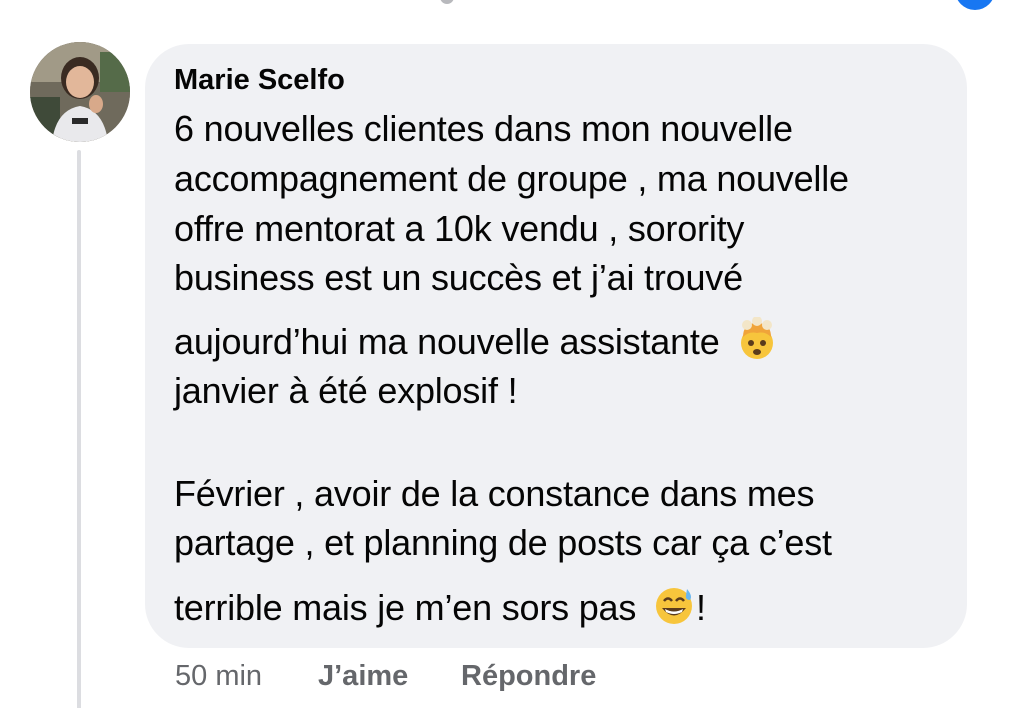 Image resolution: width=1024 pixels, height=708 pixels. What do you see at coordinates (79, 429) in the screenshot?
I see `thread-line` at bounding box center [79, 429].